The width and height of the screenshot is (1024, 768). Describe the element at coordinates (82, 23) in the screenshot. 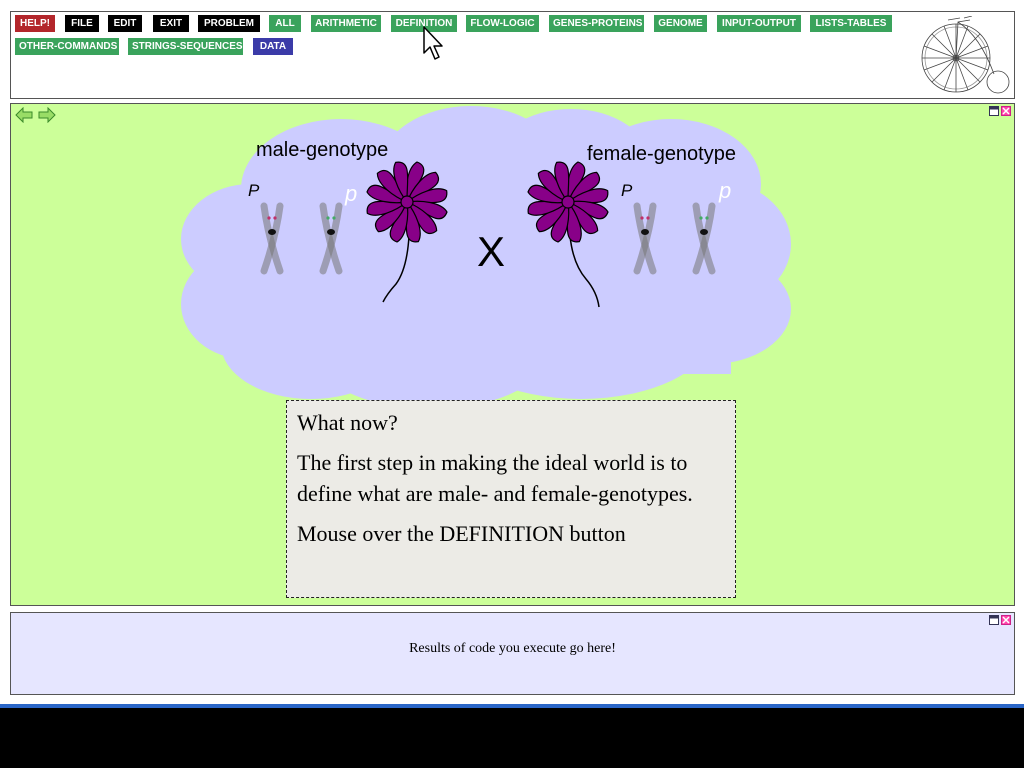

I see `file-button: FILE` at that location.